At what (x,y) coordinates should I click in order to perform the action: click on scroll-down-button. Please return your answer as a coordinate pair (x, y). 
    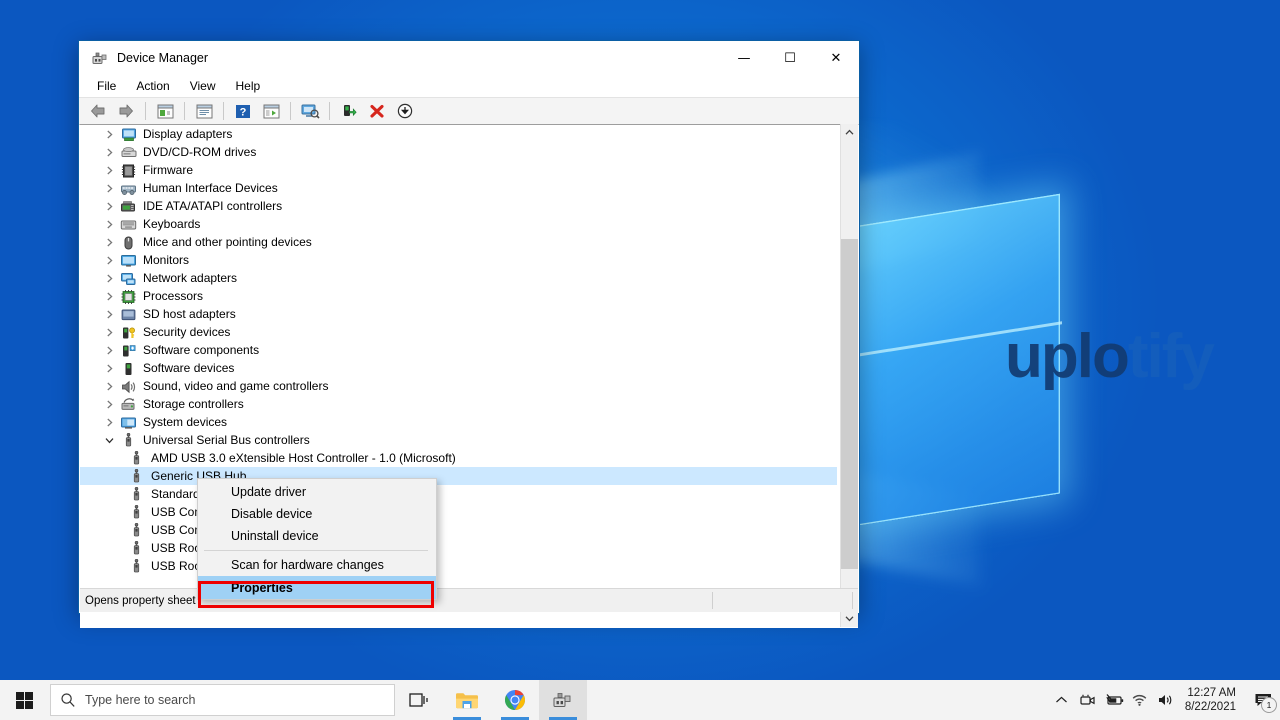
    Looking at the image, I should click on (849, 618).